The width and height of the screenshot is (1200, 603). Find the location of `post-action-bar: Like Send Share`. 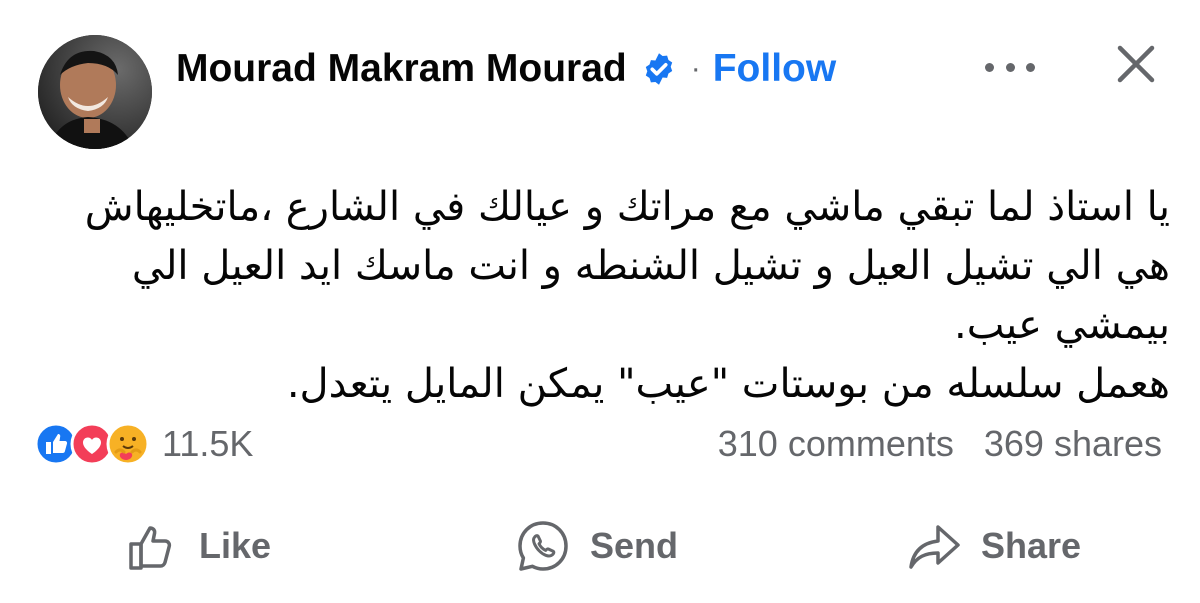

post-action-bar: Like Send Share is located at coordinates (600, 546).